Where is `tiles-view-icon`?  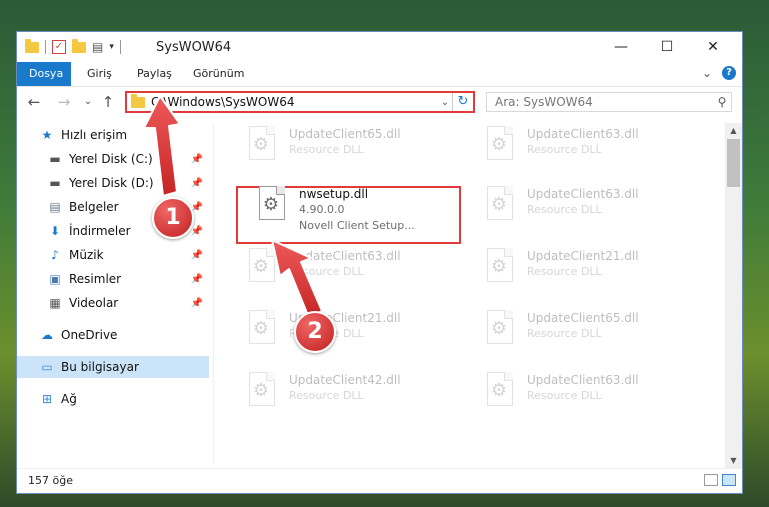
tiles-view-icon is located at coordinates (729, 480).